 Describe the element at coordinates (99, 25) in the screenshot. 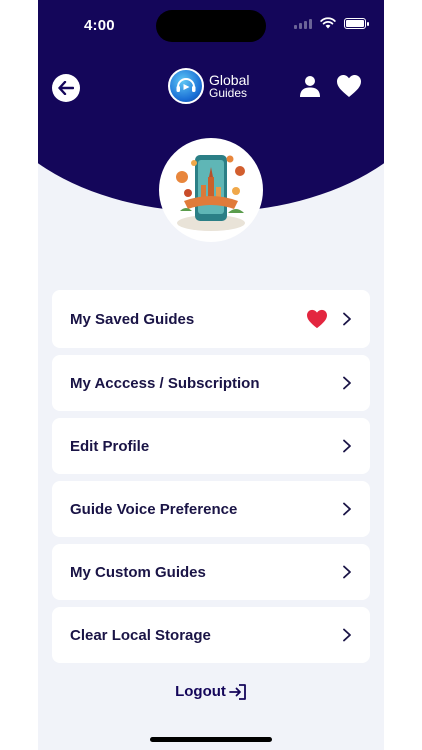

I see `status-time: 4:00` at that location.